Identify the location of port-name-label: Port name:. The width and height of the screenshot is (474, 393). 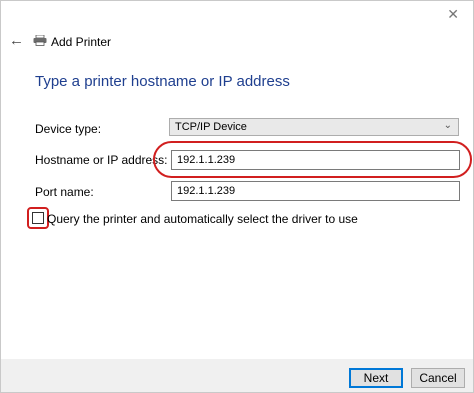
(64, 192).